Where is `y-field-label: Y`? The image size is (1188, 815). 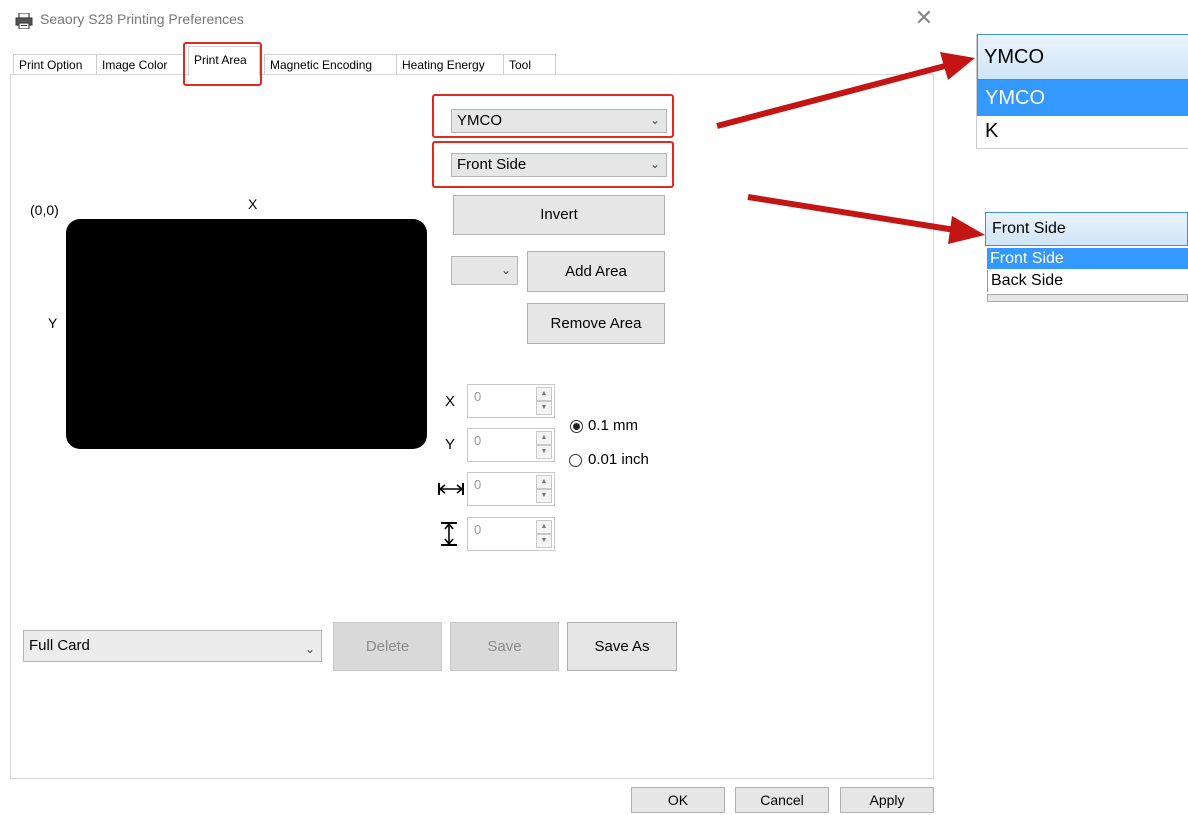
y-field-label: Y is located at coordinates (450, 444).